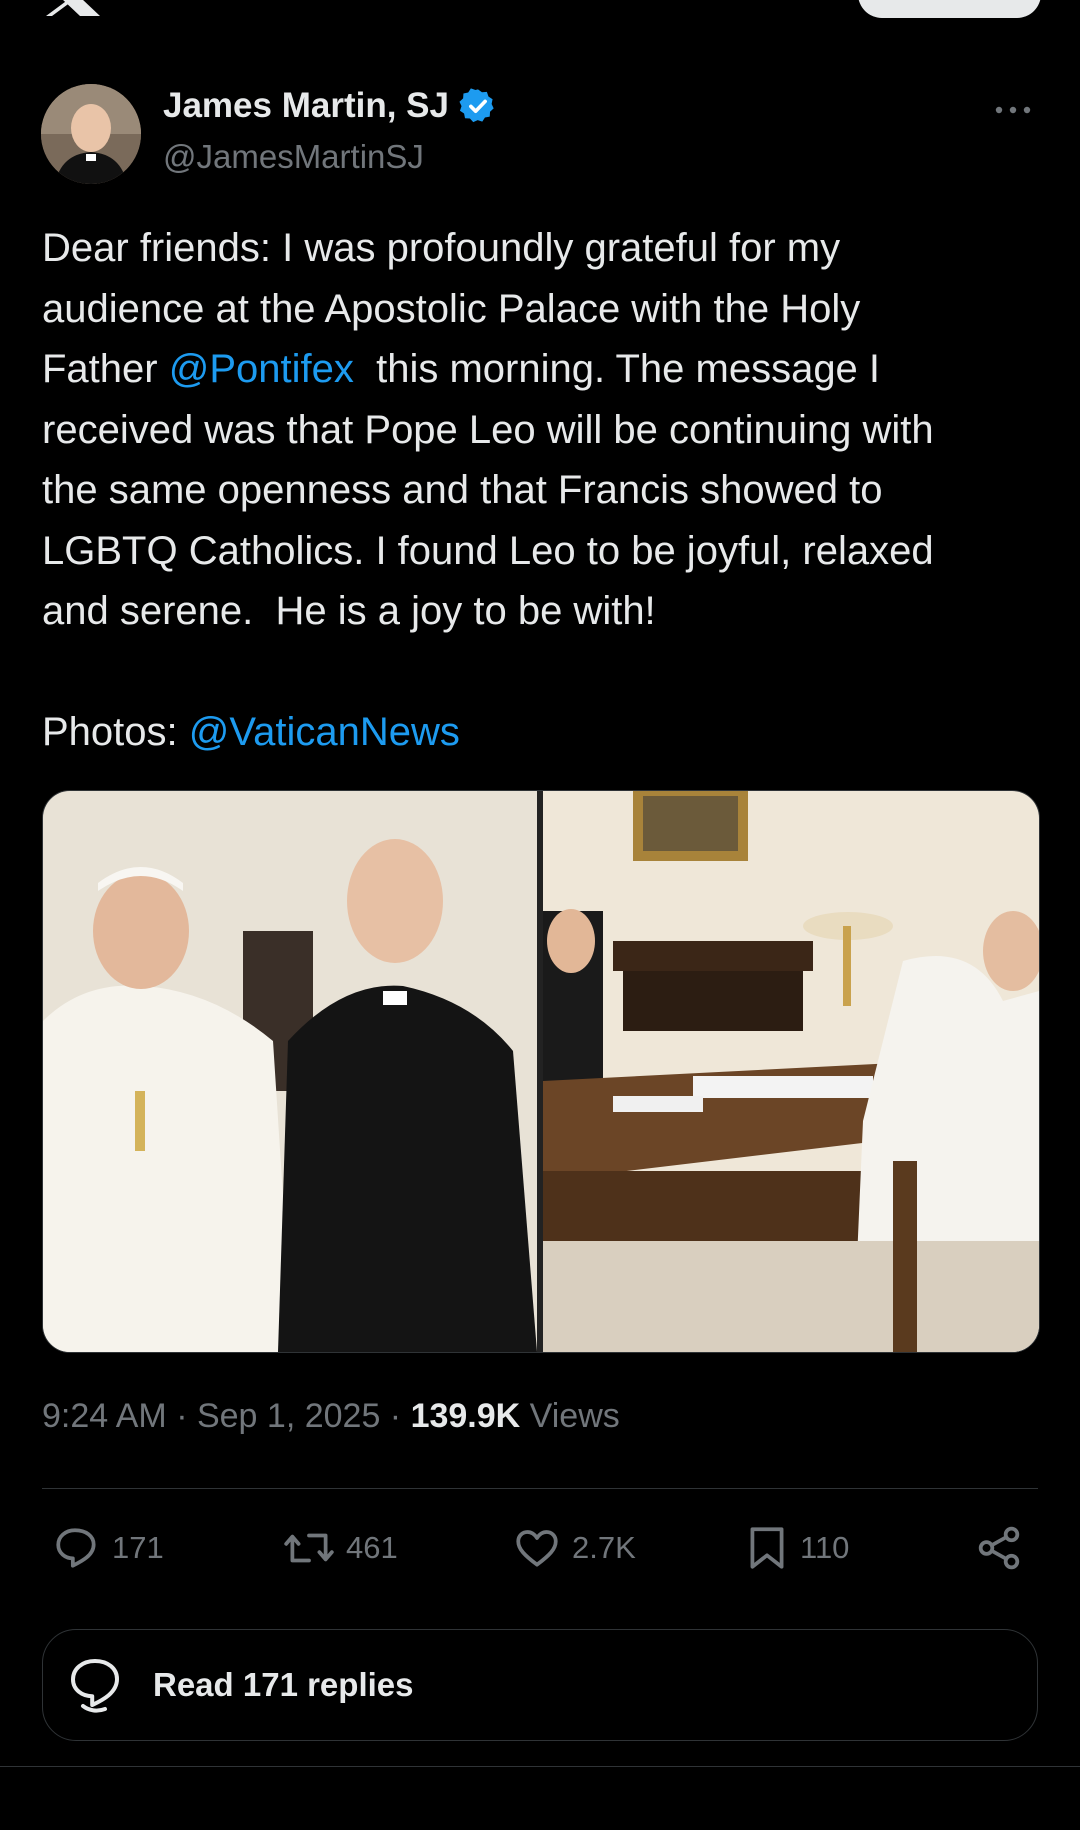  What do you see at coordinates (104, 1416) in the screenshot?
I see `tweet-time: 9:24 AM` at bounding box center [104, 1416].